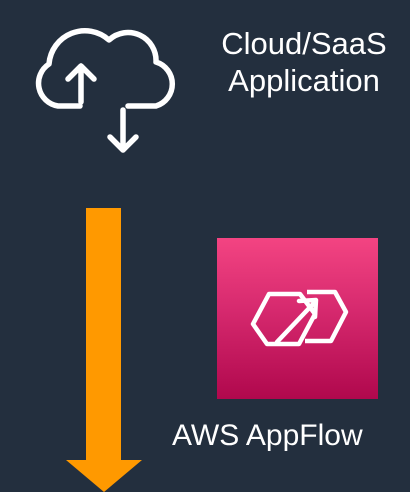 This screenshot has width=410, height=492. I want to click on cloud-saas-label: Cloud/SaaS Application, so click(304, 62).